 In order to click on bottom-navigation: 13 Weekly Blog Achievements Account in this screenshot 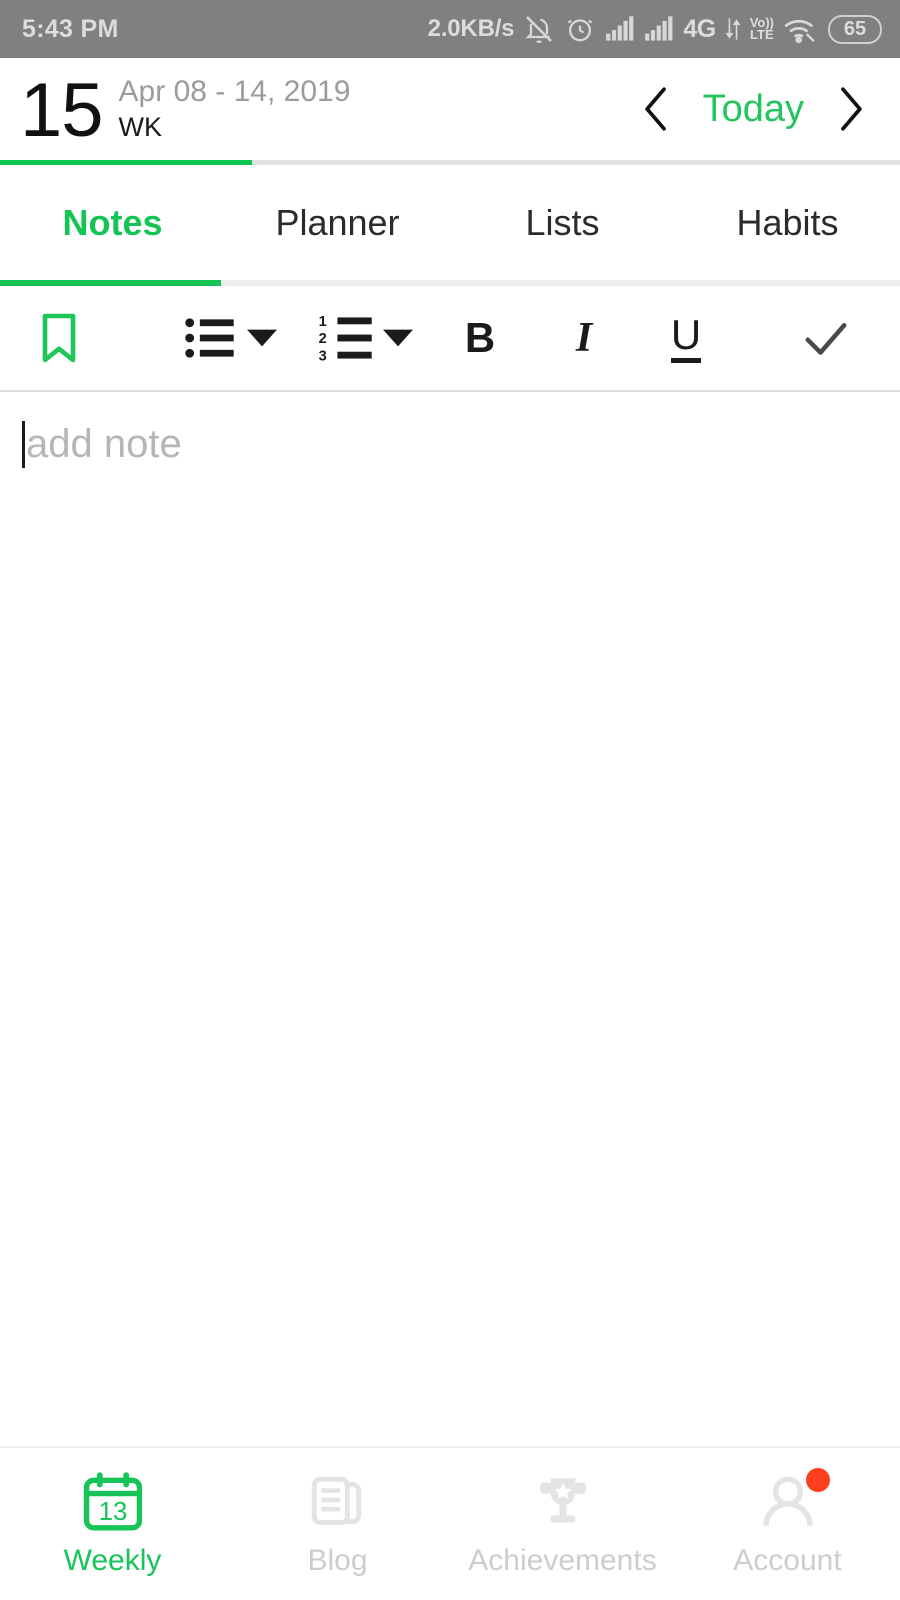, I will do `click(450, 1524)`.